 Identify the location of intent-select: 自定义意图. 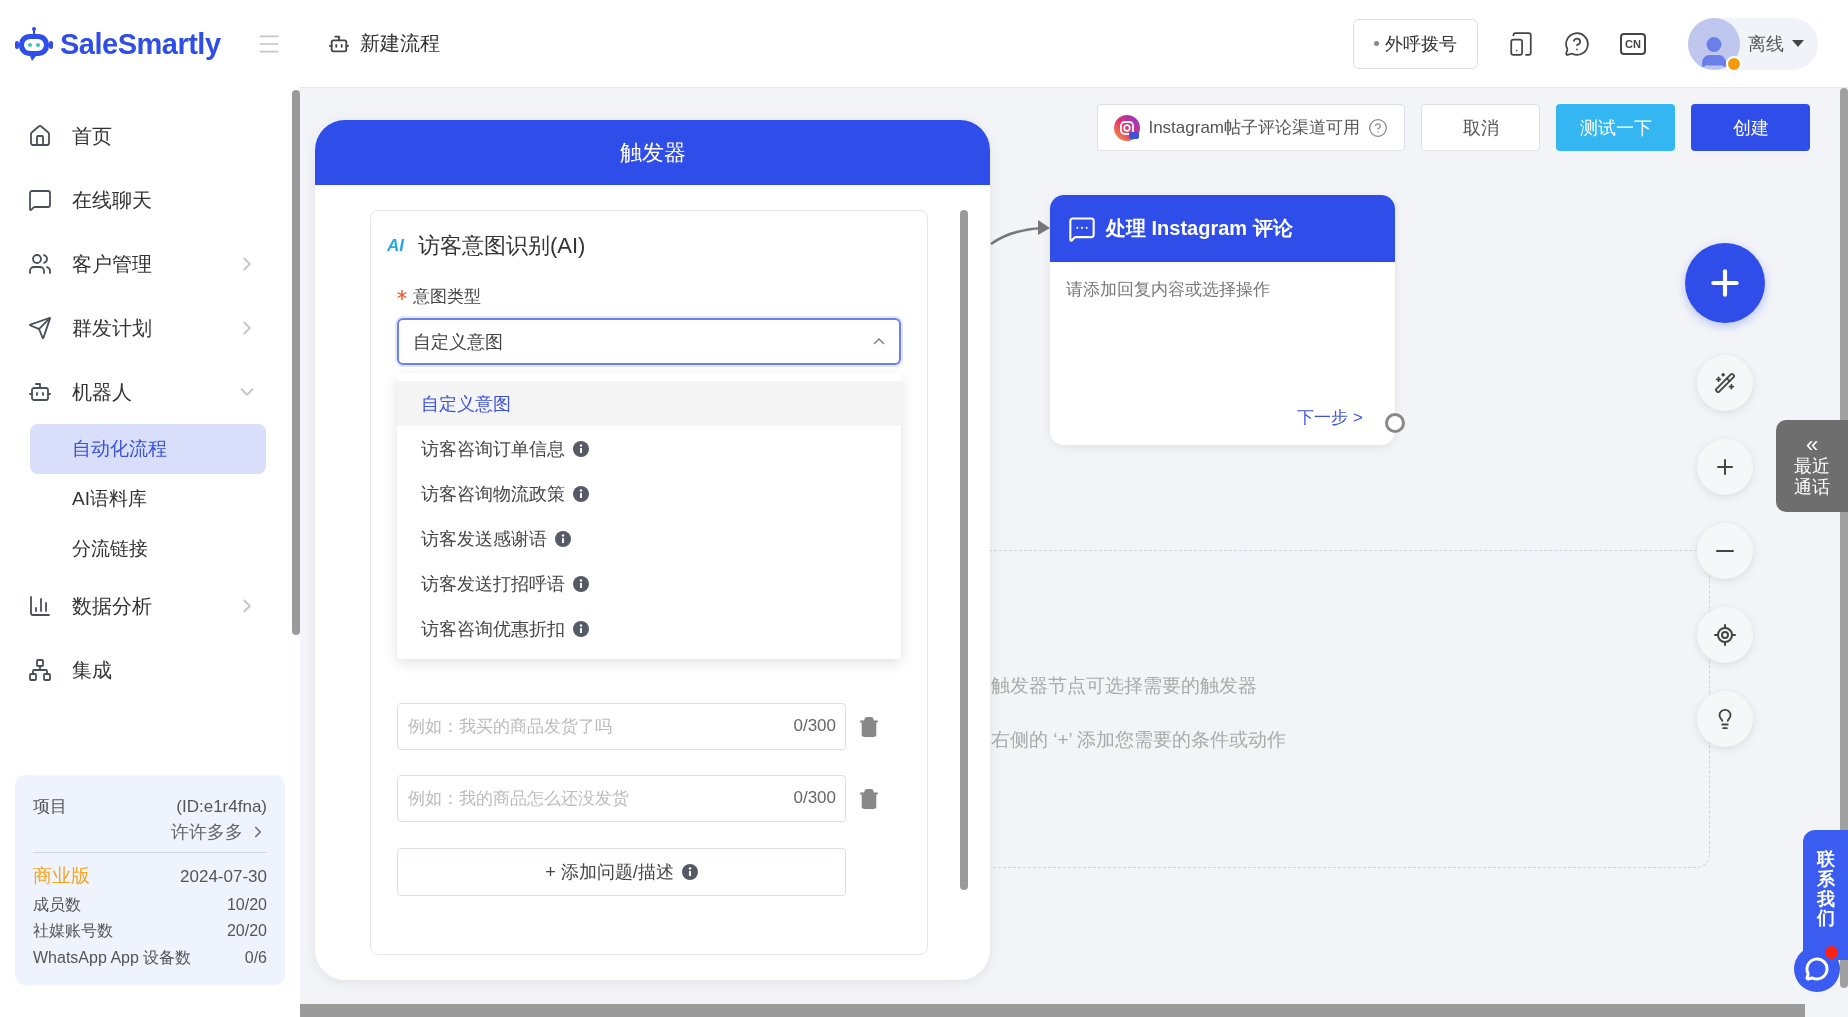
(649, 341).